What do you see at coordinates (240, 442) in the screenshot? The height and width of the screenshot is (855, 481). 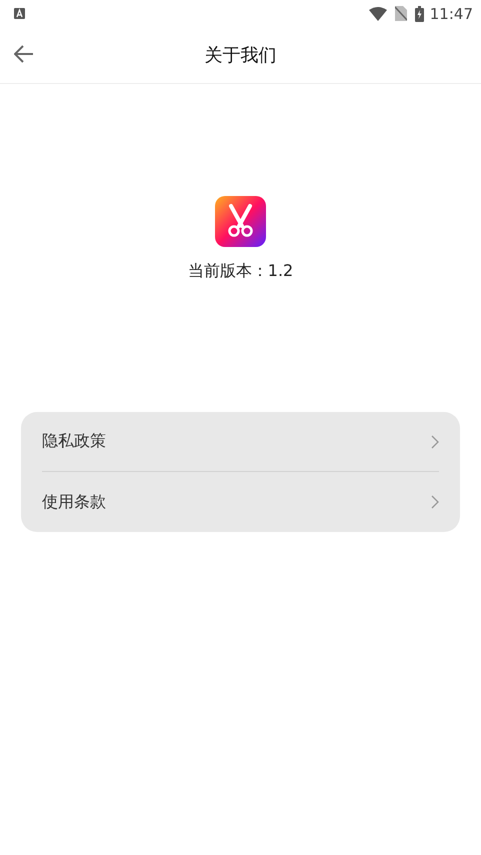 I see `menu-item: 隐私政策` at bounding box center [240, 442].